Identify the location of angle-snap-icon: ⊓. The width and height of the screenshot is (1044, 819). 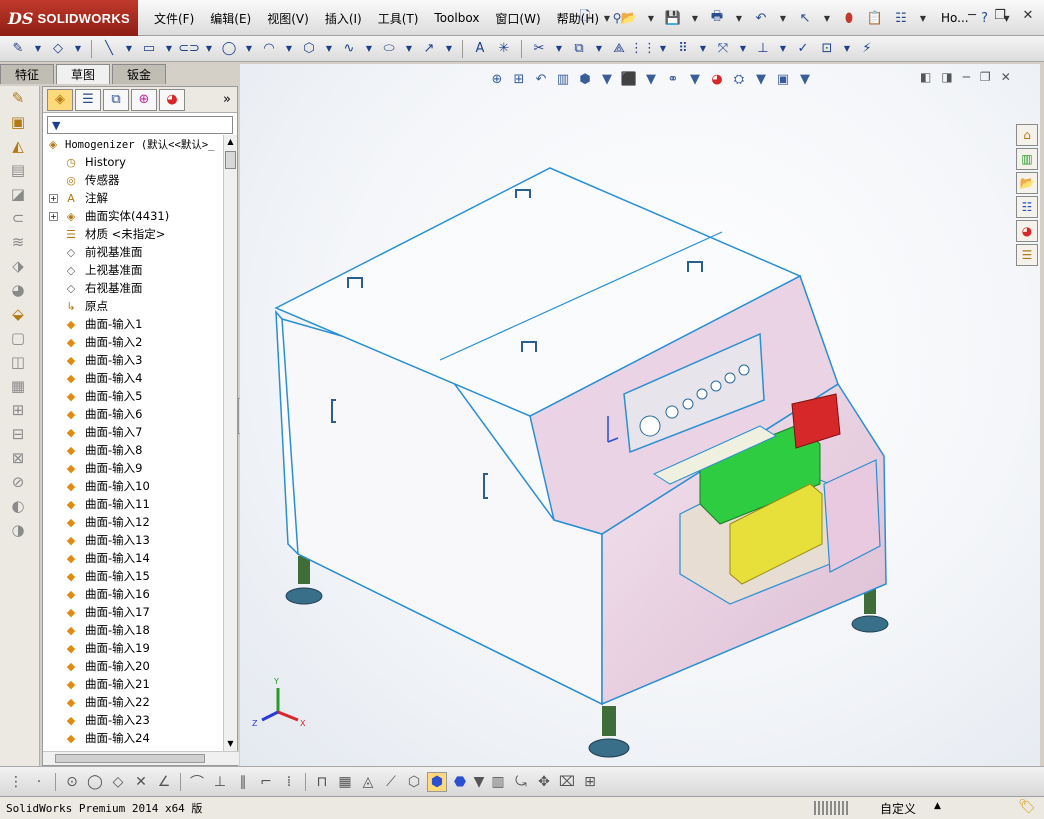
(322, 782).